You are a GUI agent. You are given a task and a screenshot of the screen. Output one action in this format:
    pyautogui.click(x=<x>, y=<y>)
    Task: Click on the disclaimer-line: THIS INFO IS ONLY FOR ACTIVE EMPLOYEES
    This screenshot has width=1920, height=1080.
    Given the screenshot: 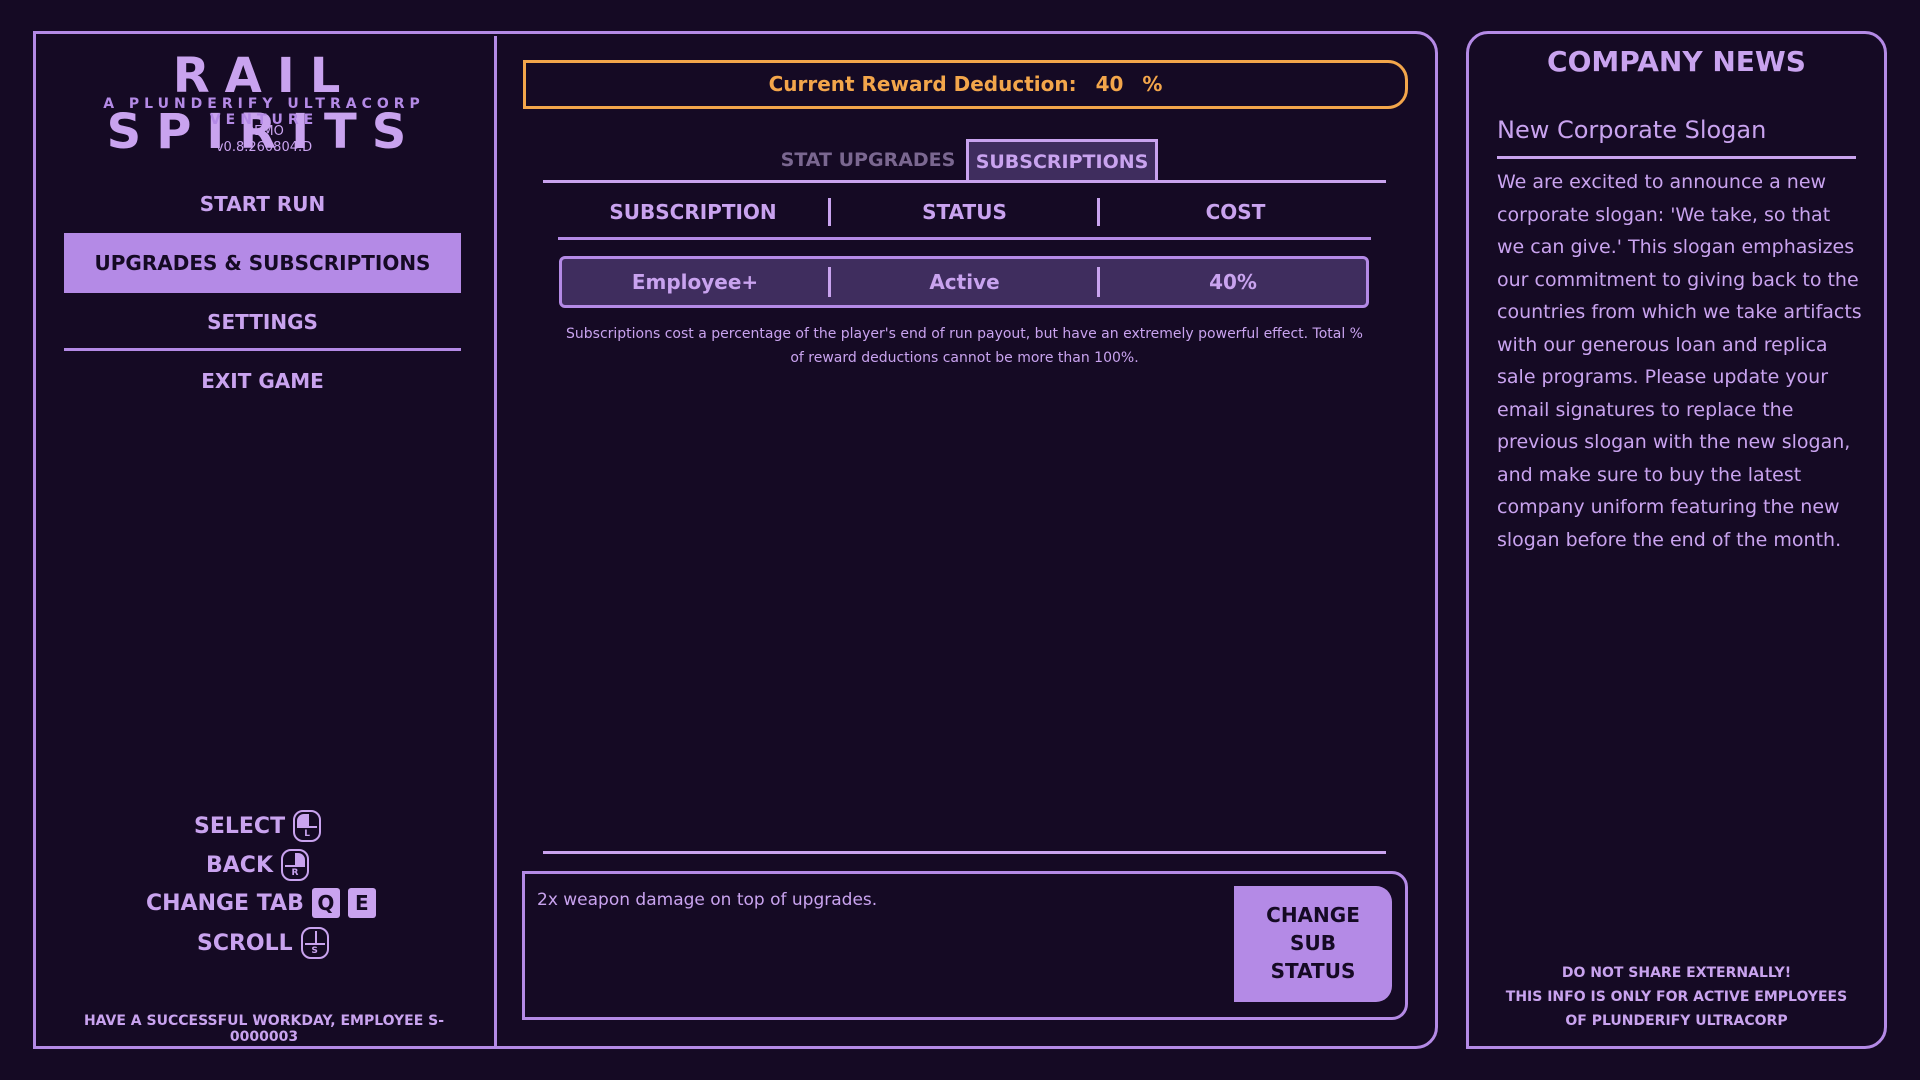 What is the action you would take?
    pyautogui.click(x=1676, y=997)
    